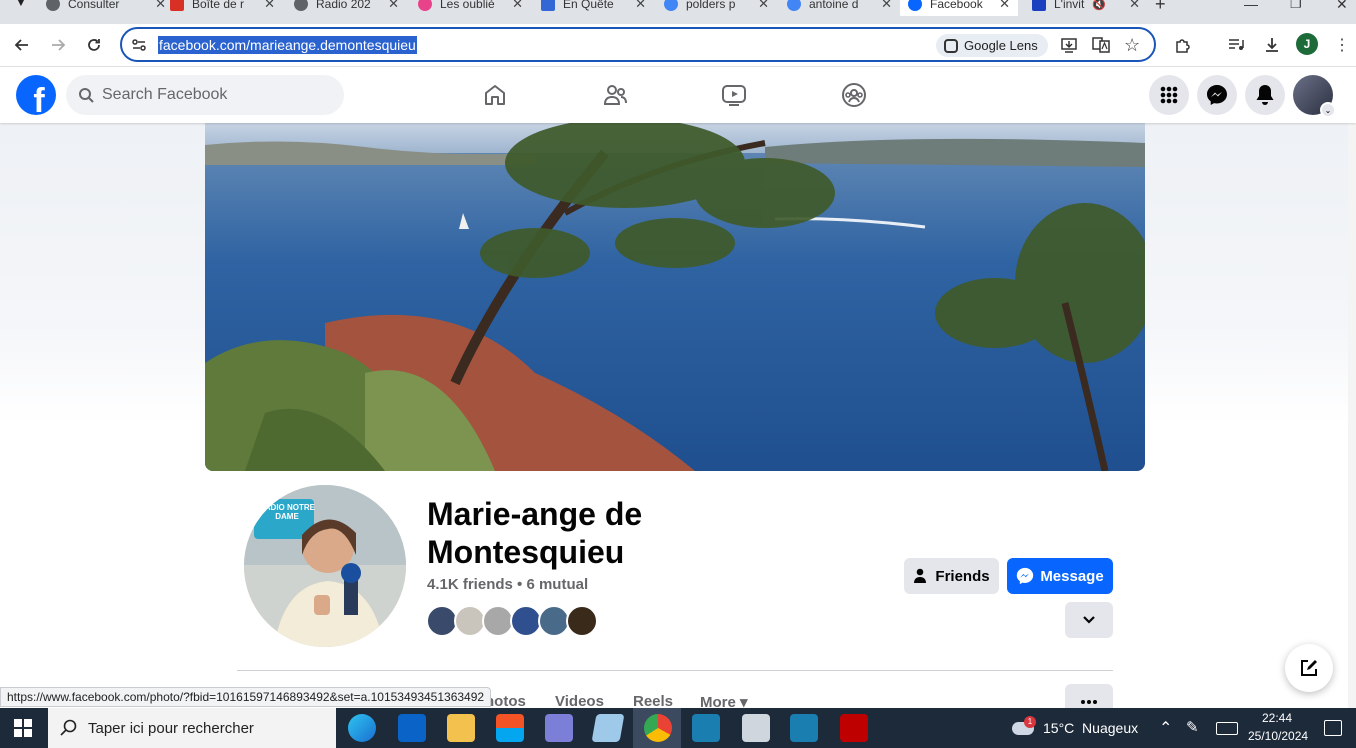 The width and height of the screenshot is (1356, 748). Describe the element at coordinates (1333, 728) in the screenshot. I see `notification-center-icon` at that location.